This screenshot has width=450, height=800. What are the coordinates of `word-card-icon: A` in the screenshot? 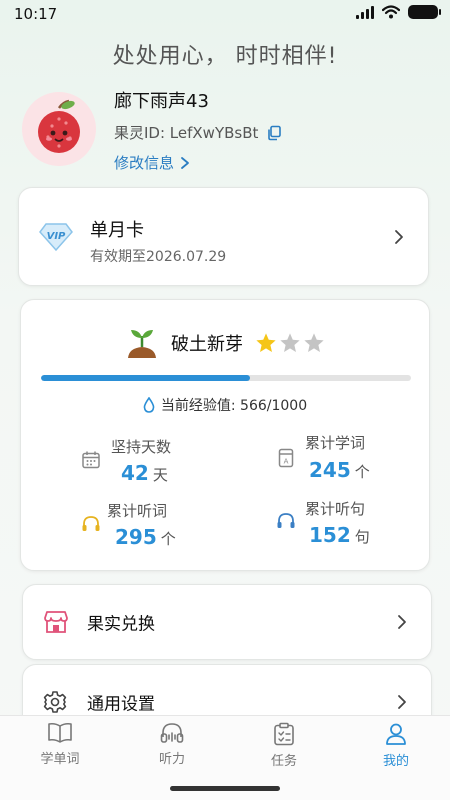 It's located at (286, 458).